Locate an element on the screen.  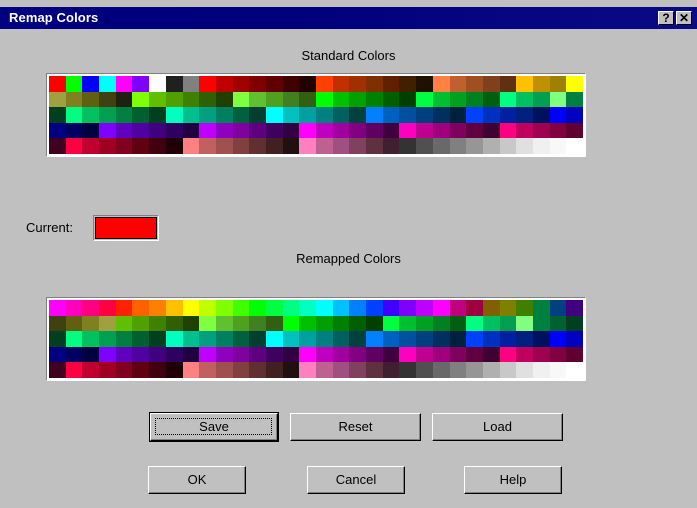
remapped-colors-grid is located at coordinates (316, 339).